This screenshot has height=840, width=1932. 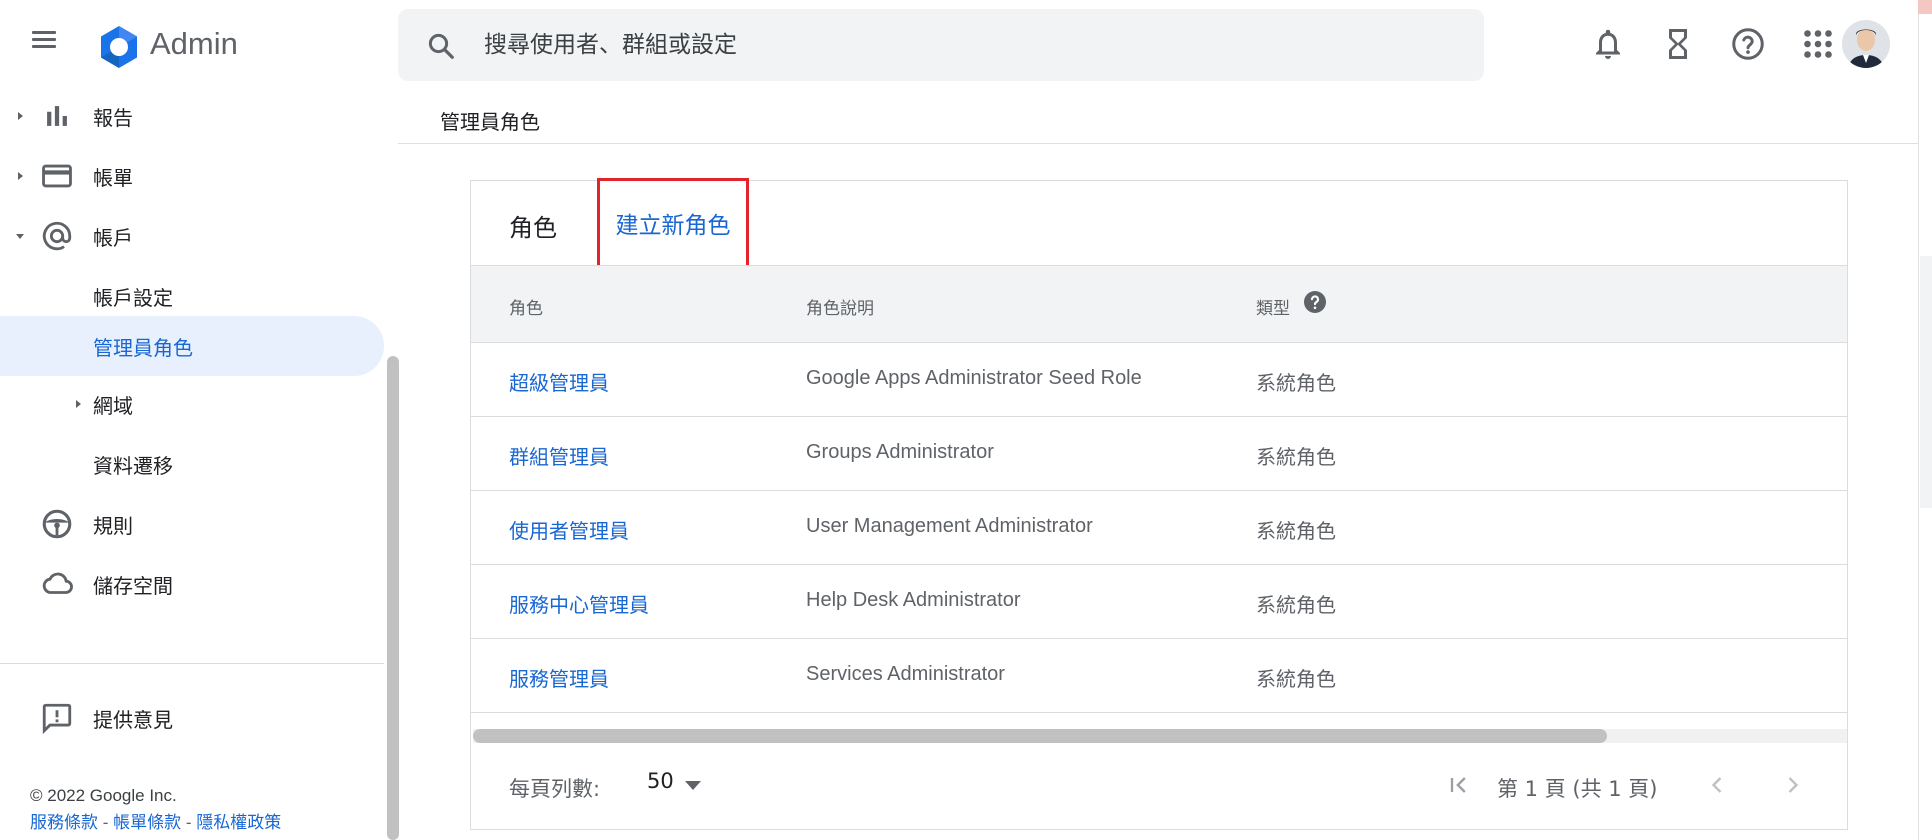 What do you see at coordinates (559, 455) in the screenshot?
I see `role-name-link: 群組管理員` at bounding box center [559, 455].